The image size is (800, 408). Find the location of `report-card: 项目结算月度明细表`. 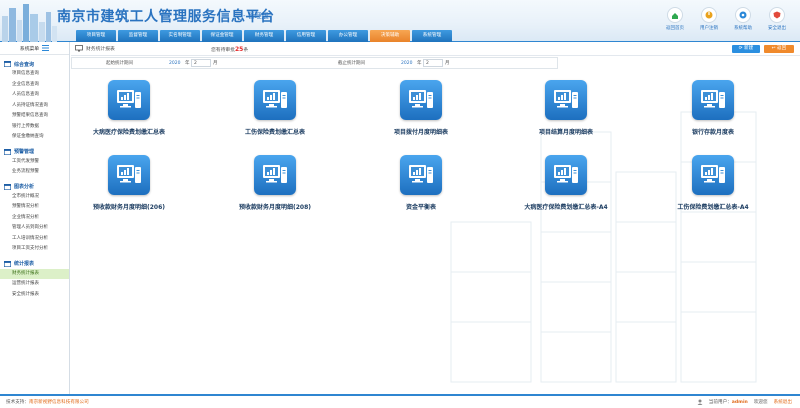

report-card: 项目结算月度明细表 is located at coordinates (566, 108).